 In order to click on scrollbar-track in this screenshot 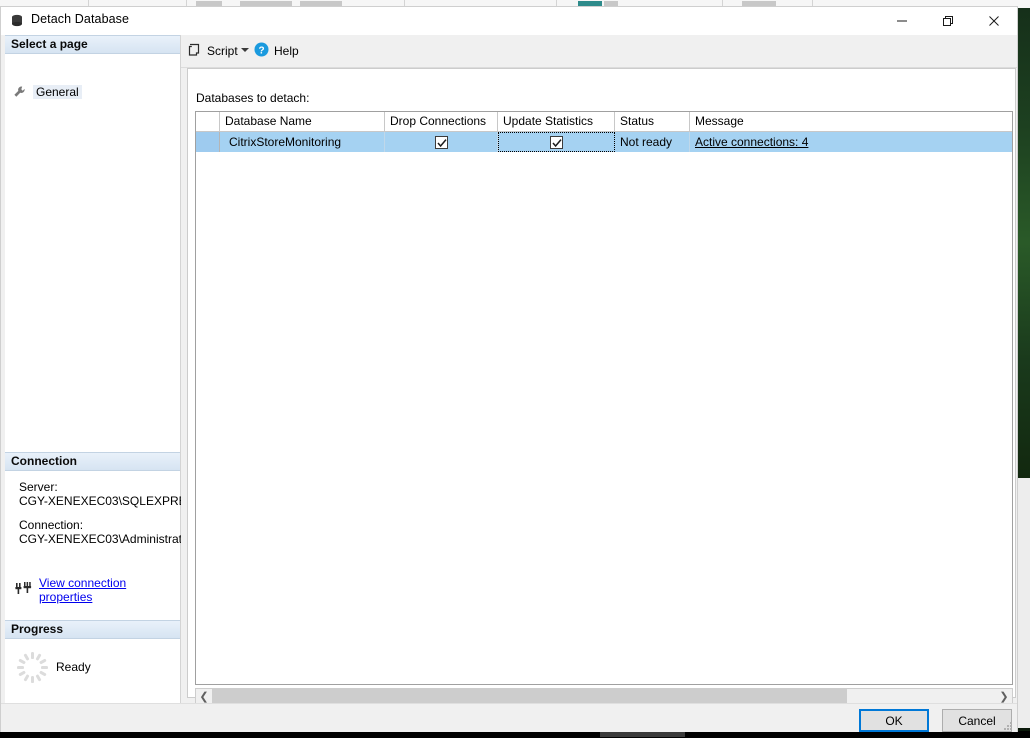, I will do `click(604, 696)`.